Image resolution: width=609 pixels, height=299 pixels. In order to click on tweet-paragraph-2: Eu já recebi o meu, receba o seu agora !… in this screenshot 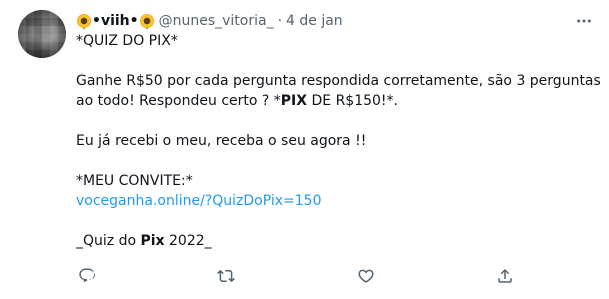, I will do `click(221, 141)`.